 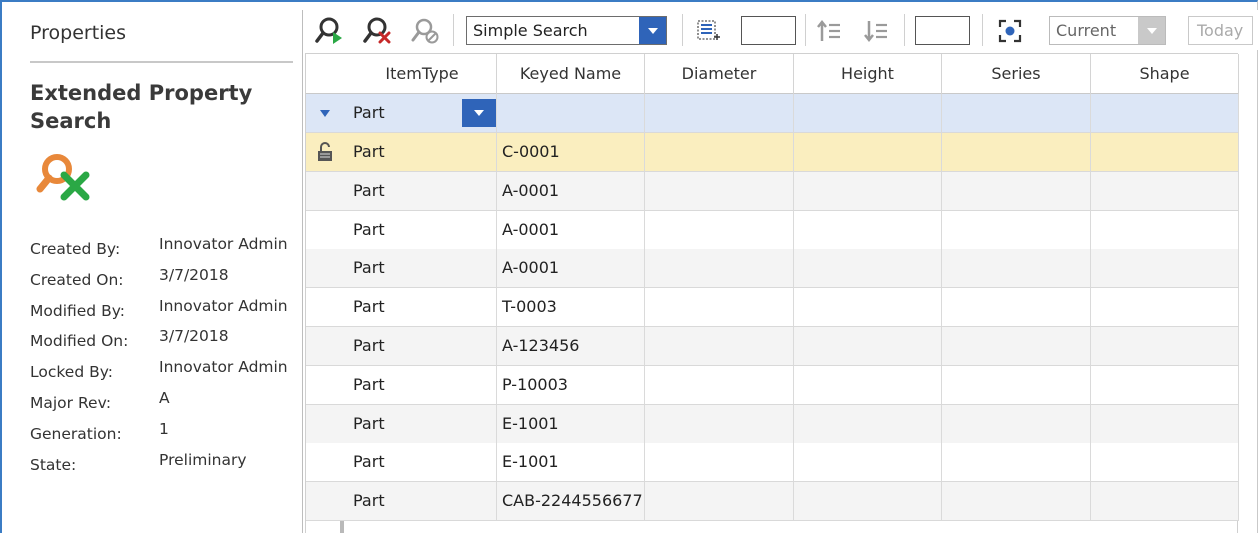 I want to click on column-header: Keyed Name, so click(x=571, y=74).